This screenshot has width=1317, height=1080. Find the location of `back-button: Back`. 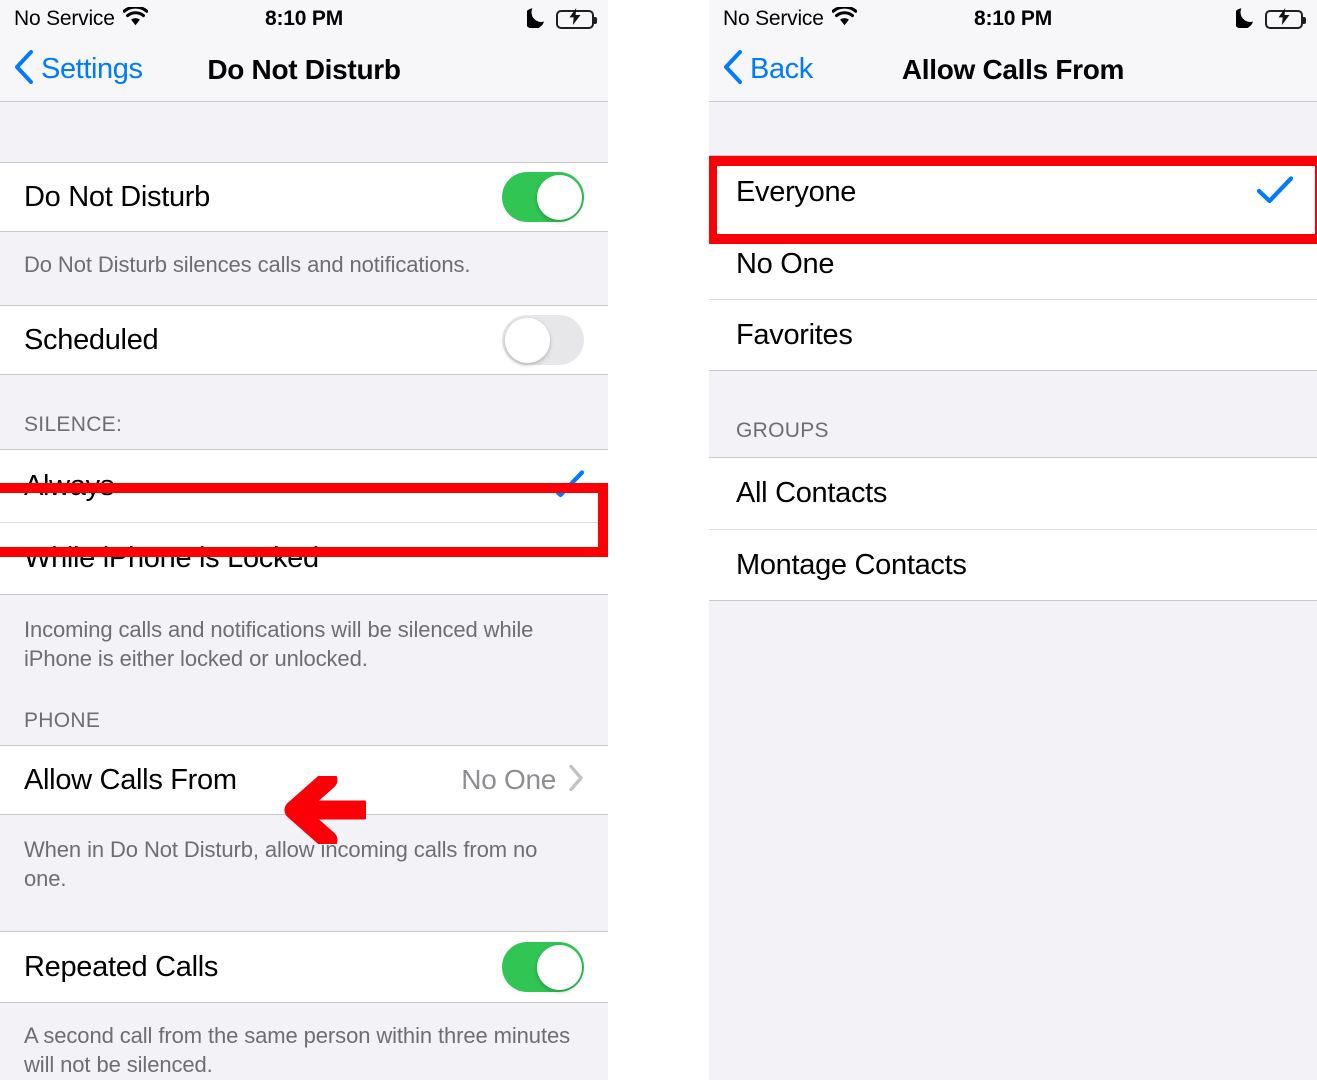

back-button: Back is located at coordinates (768, 69).